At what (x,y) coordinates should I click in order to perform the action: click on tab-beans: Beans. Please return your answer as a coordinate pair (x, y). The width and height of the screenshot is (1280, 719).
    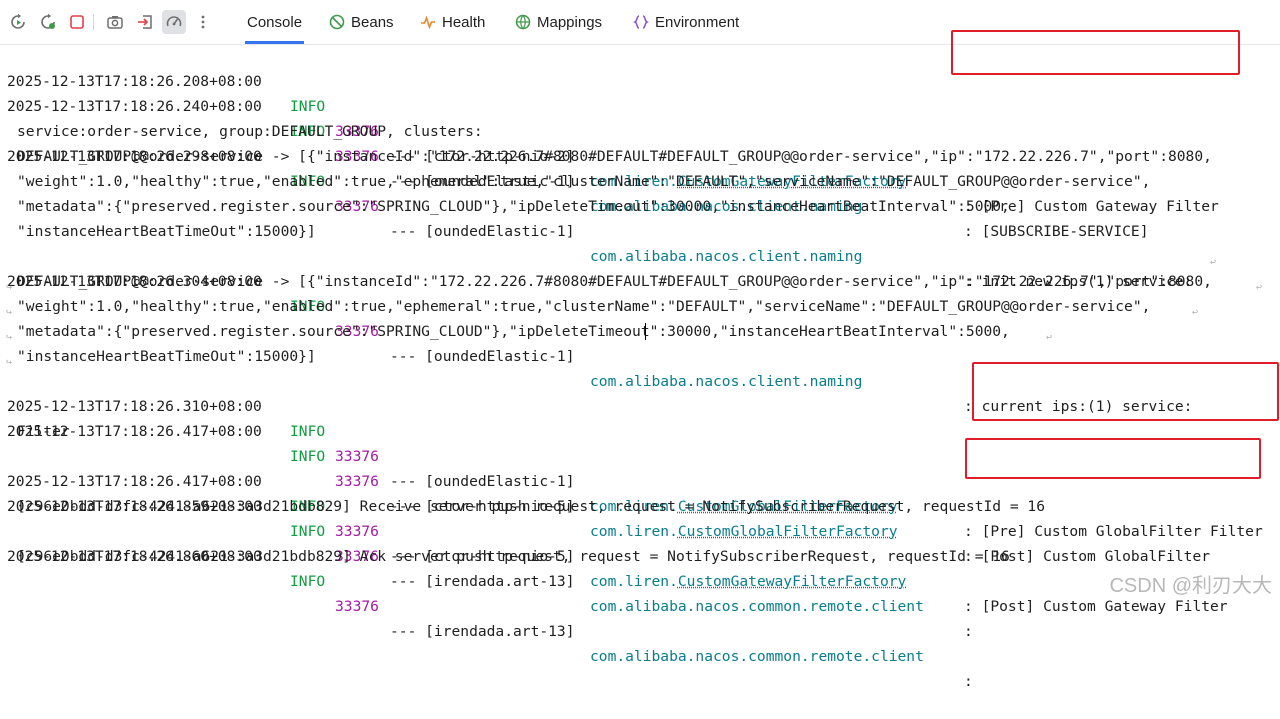
    Looking at the image, I should click on (361, 22).